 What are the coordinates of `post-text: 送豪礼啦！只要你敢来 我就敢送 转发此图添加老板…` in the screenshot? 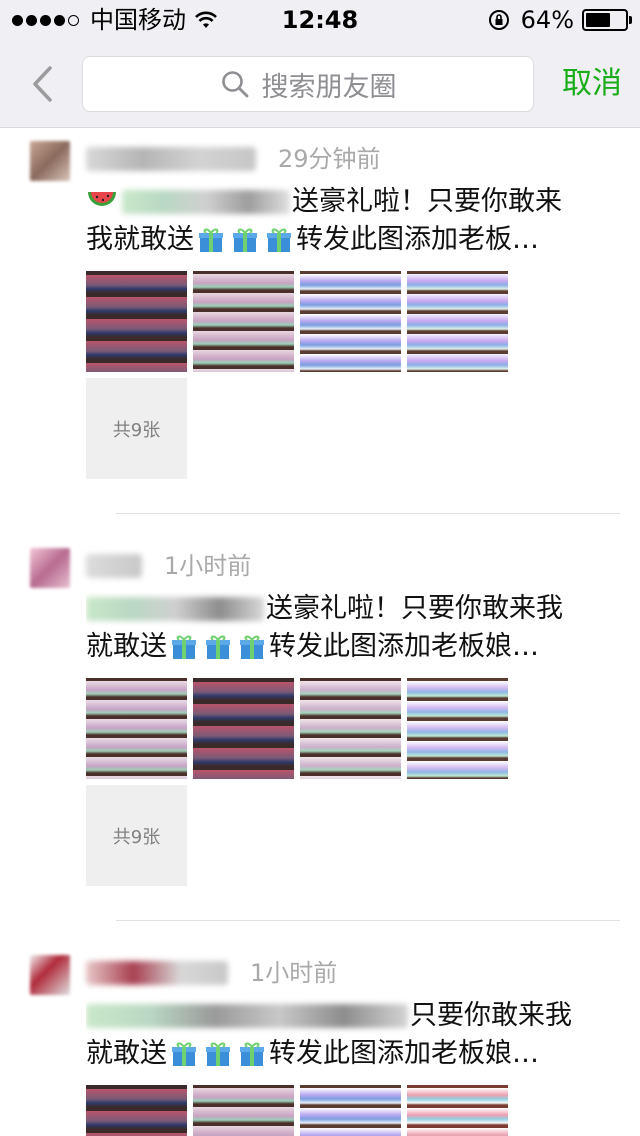 It's located at (353, 221).